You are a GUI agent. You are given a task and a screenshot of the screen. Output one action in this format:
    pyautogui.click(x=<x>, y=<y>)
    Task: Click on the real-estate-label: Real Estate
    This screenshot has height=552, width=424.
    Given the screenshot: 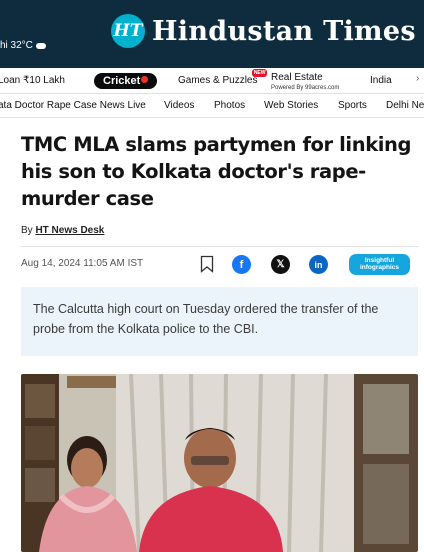 What is the action you would take?
    pyautogui.click(x=297, y=77)
    